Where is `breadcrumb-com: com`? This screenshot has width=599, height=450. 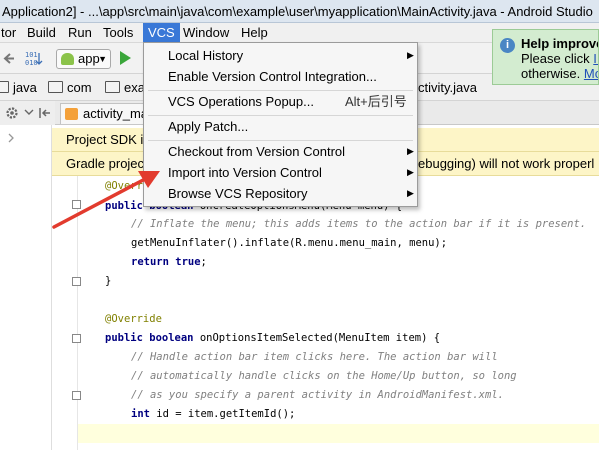 breadcrumb-com: com is located at coordinates (70, 87).